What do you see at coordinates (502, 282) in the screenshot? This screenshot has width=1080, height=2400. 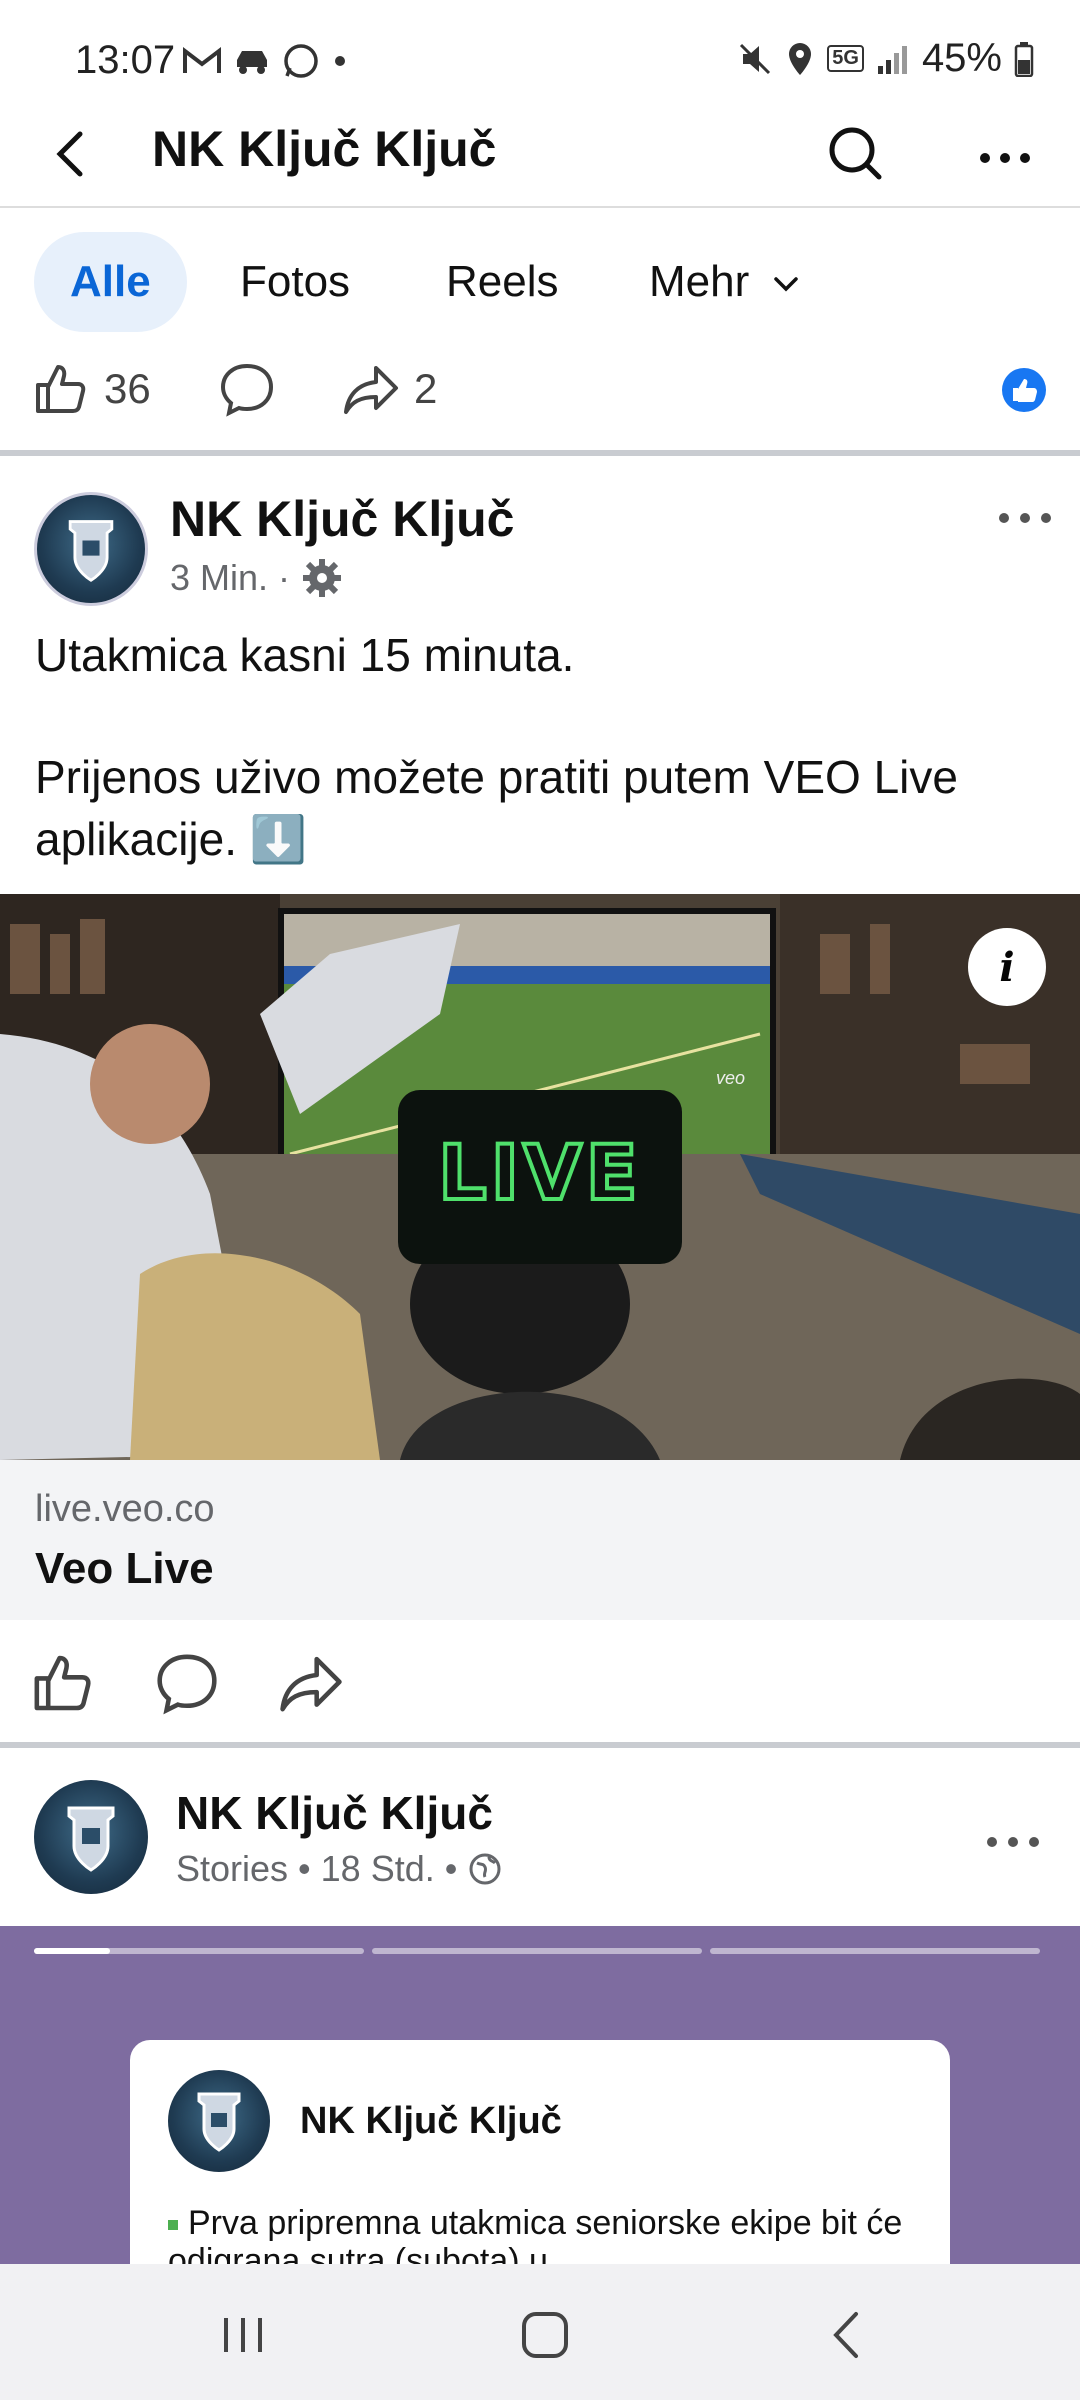 I see `tab-reels: Reels` at bounding box center [502, 282].